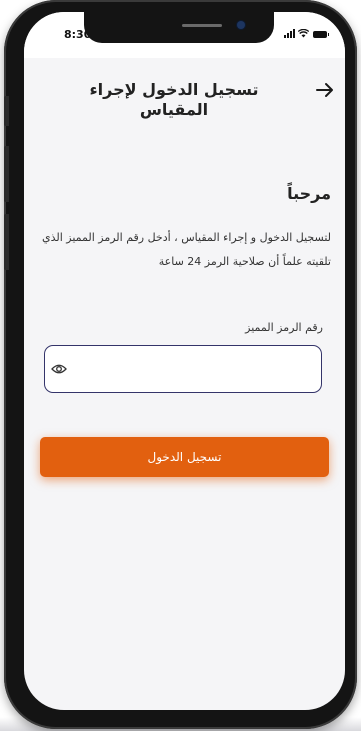  What do you see at coordinates (184, 457) in the screenshot?
I see `login-button: تسجيل الدخول` at bounding box center [184, 457].